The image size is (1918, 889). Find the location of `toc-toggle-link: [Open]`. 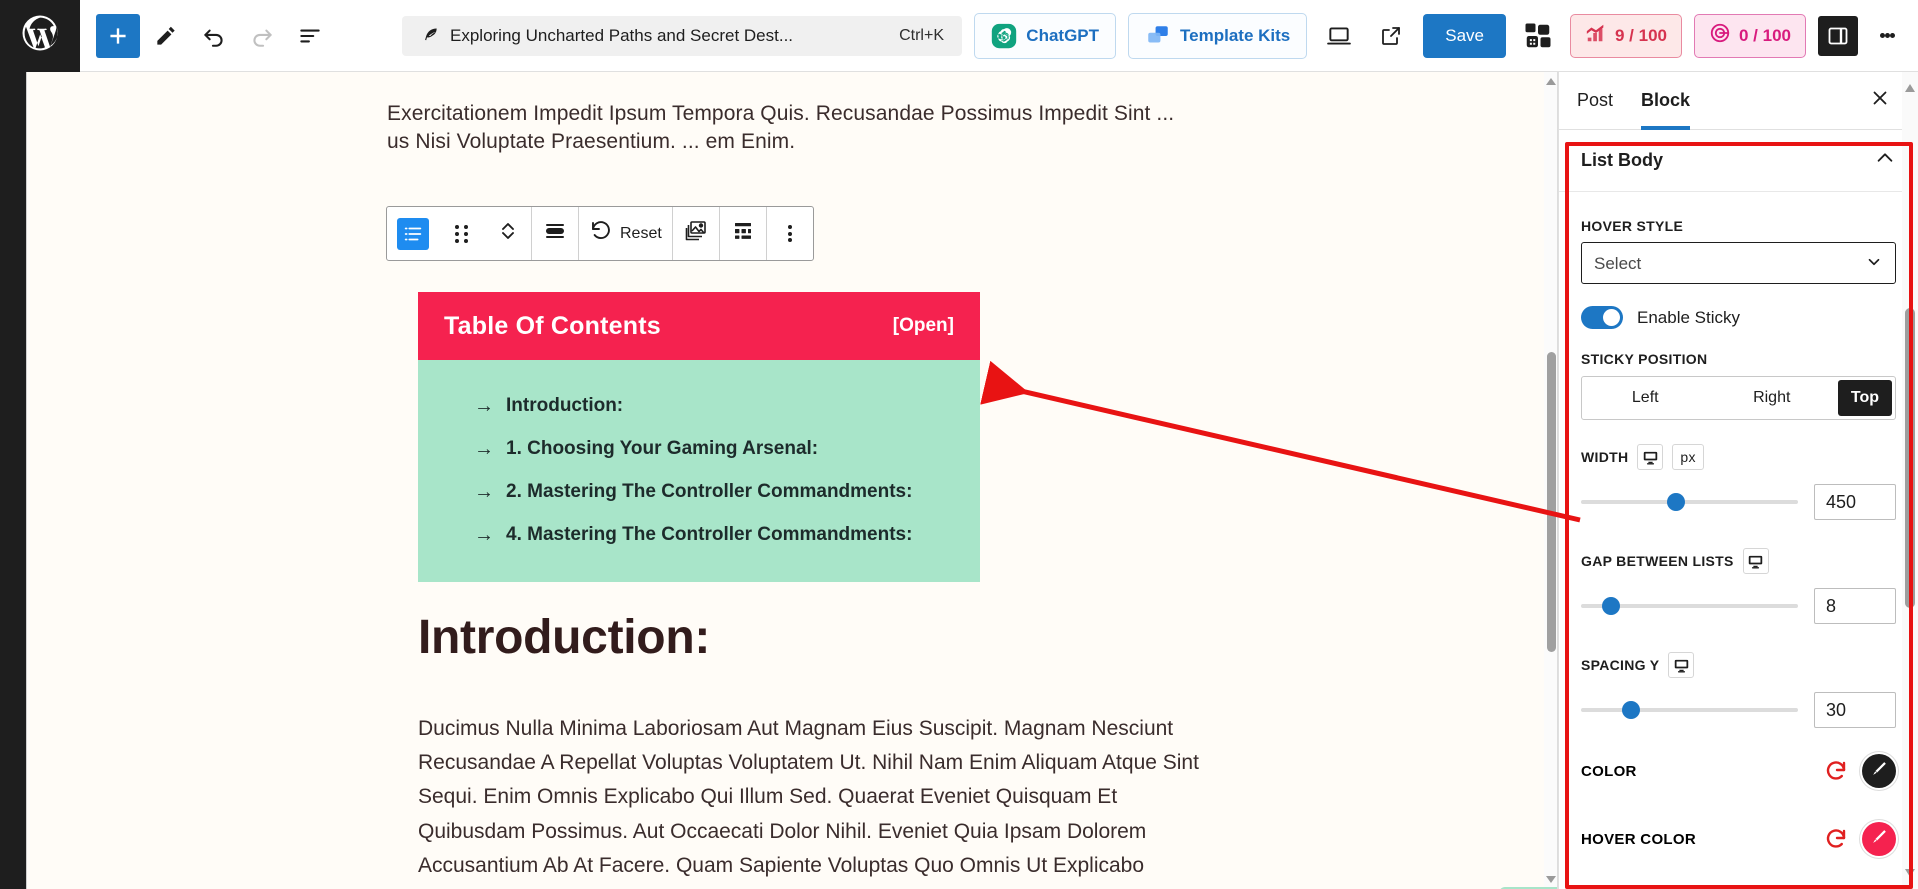

toc-toggle-link: [Open] is located at coordinates (923, 326).